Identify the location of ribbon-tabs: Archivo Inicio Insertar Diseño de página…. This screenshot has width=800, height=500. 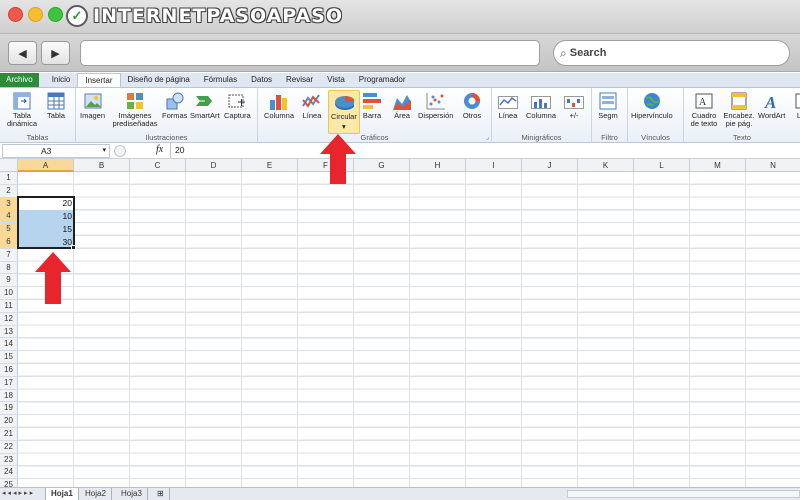
(400, 80).